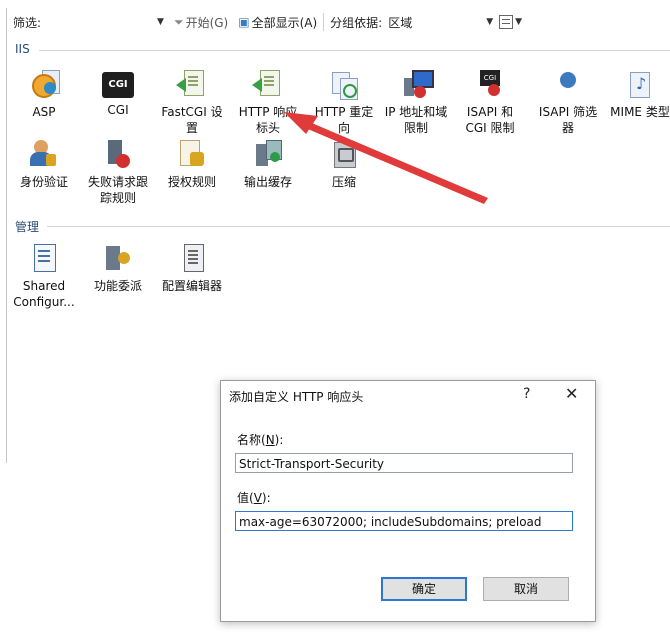  Describe the element at coordinates (490, 84) in the screenshot. I see `isapi-cgi-restrictions-icon: CGI` at that location.